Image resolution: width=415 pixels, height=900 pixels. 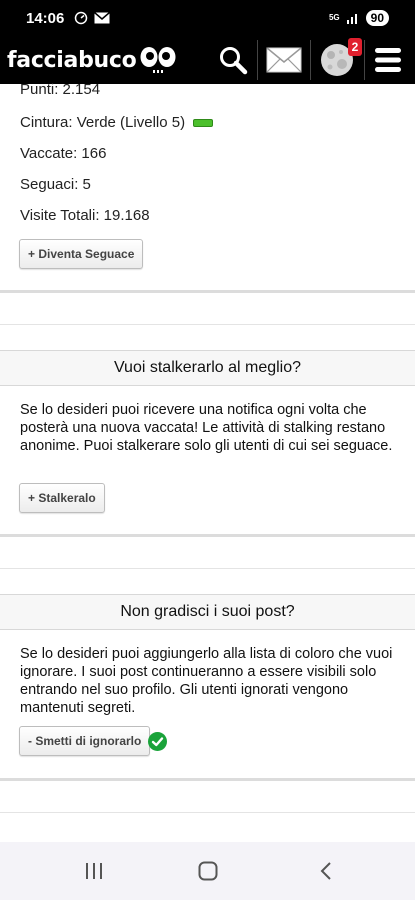 What do you see at coordinates (81, 18) in the screenshot?
I see `speed-gauge-icon` at bounding box center [81, 18].